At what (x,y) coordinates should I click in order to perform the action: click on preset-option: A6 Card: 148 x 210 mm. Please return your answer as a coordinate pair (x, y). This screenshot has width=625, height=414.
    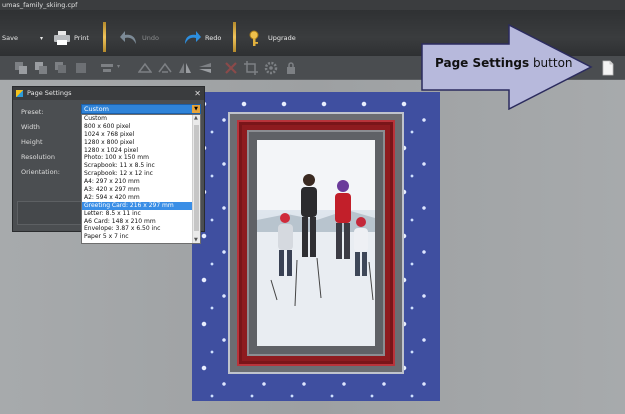
    Looking at the image, I should click on (138, 222).